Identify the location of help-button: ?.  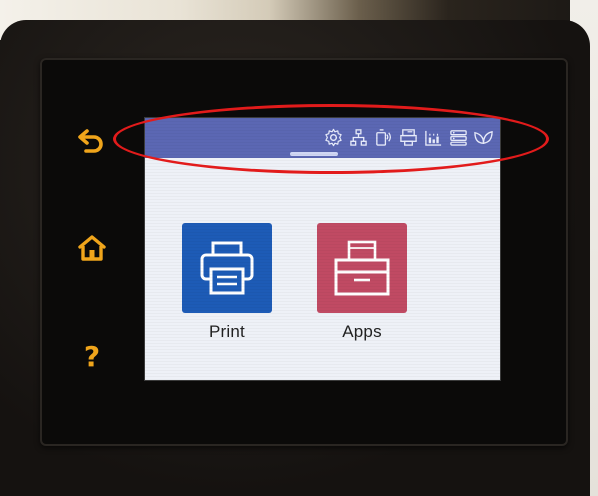
(92, 357).